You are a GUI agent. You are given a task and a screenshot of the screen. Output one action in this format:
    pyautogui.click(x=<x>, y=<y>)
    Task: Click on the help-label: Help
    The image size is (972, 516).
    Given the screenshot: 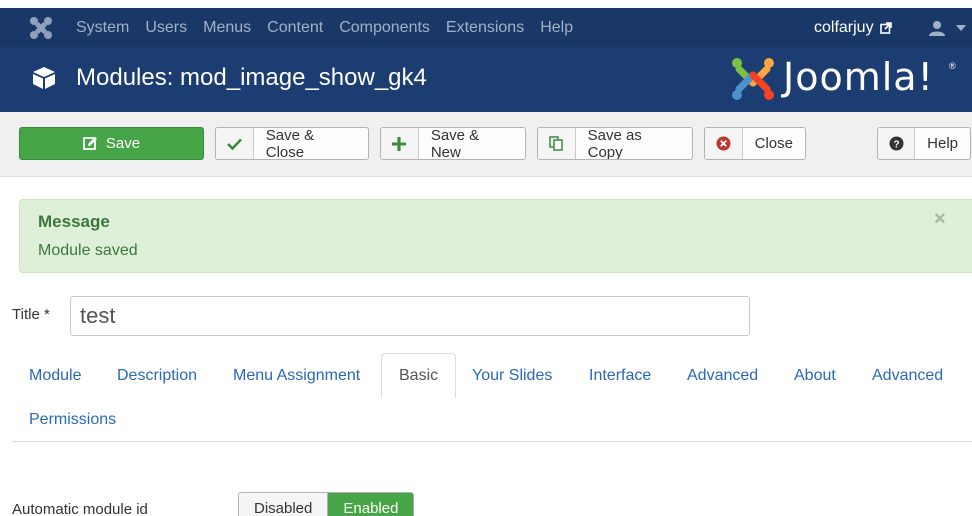 What is the action you would take?
    pyautogui.click(x=942, y=143)
    